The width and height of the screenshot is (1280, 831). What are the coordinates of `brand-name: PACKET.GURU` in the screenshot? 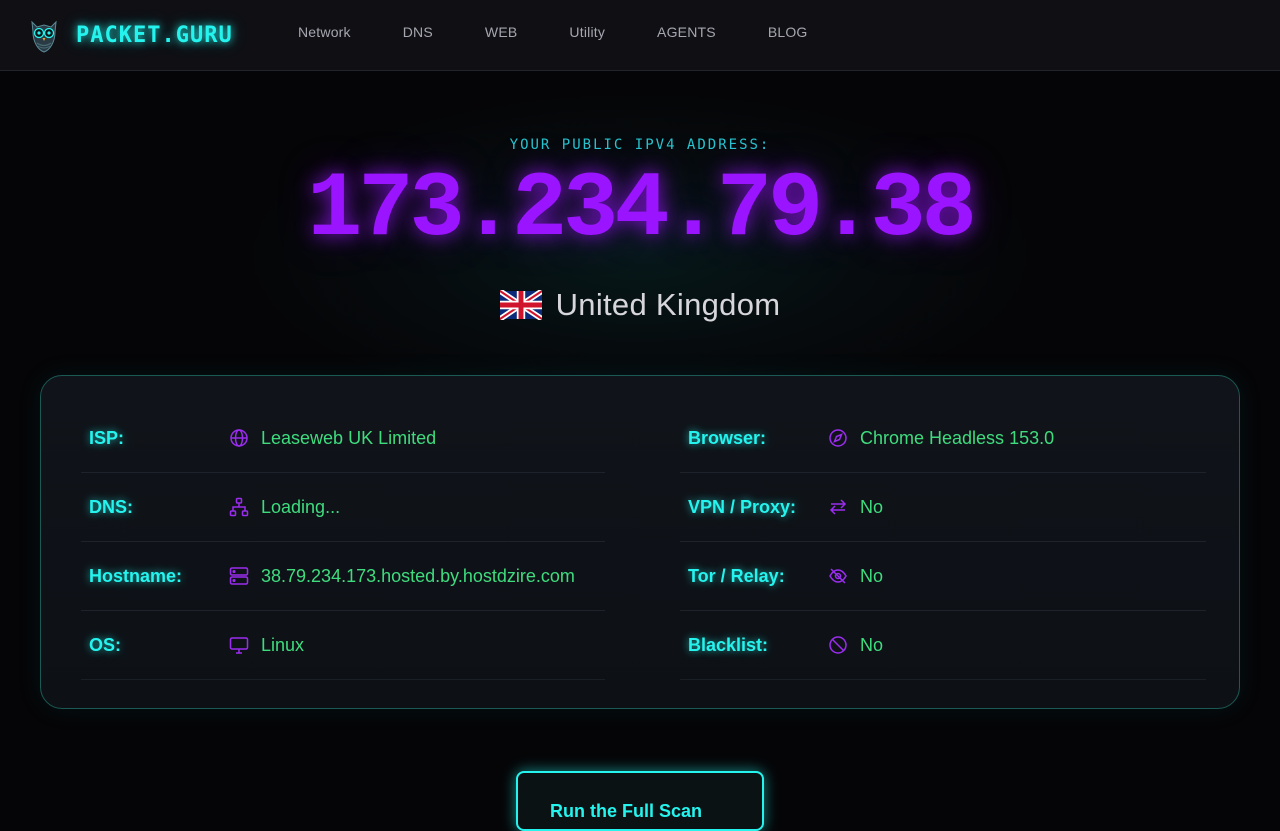 It's located at (154, 35).